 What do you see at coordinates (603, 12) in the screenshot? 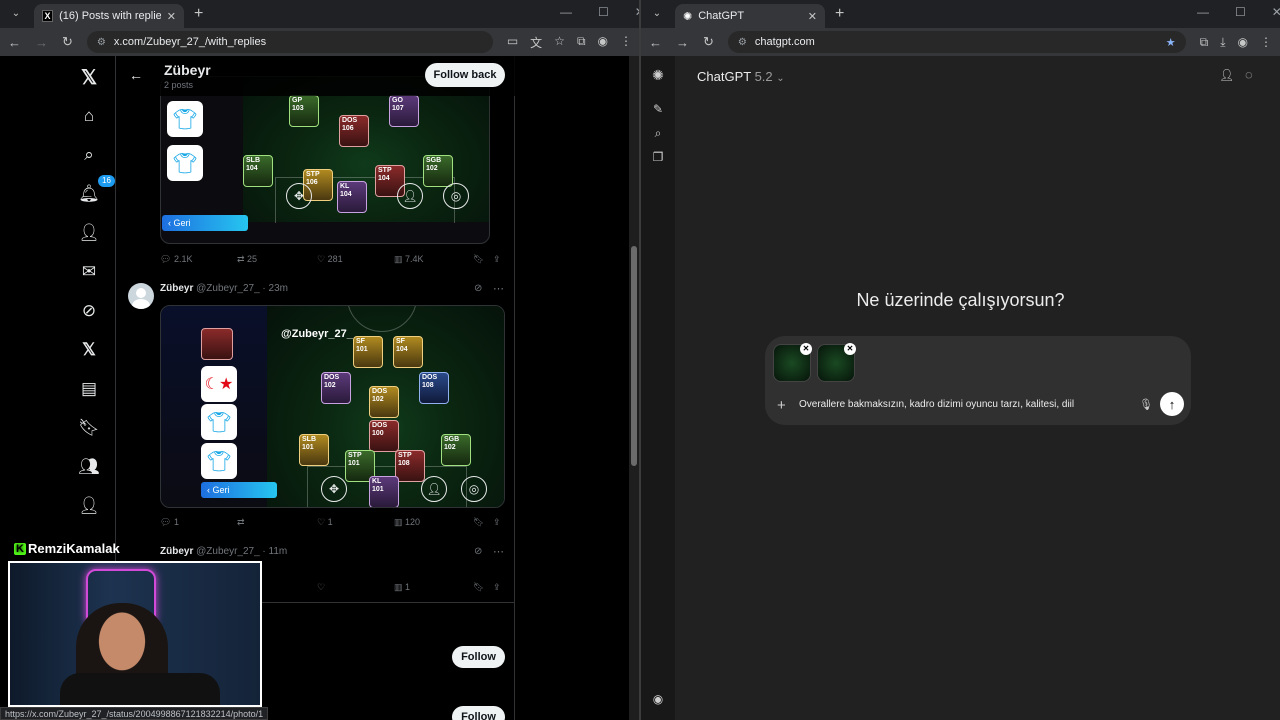
I see `maximize-icon: ☐` at bounding box center [603, 12].